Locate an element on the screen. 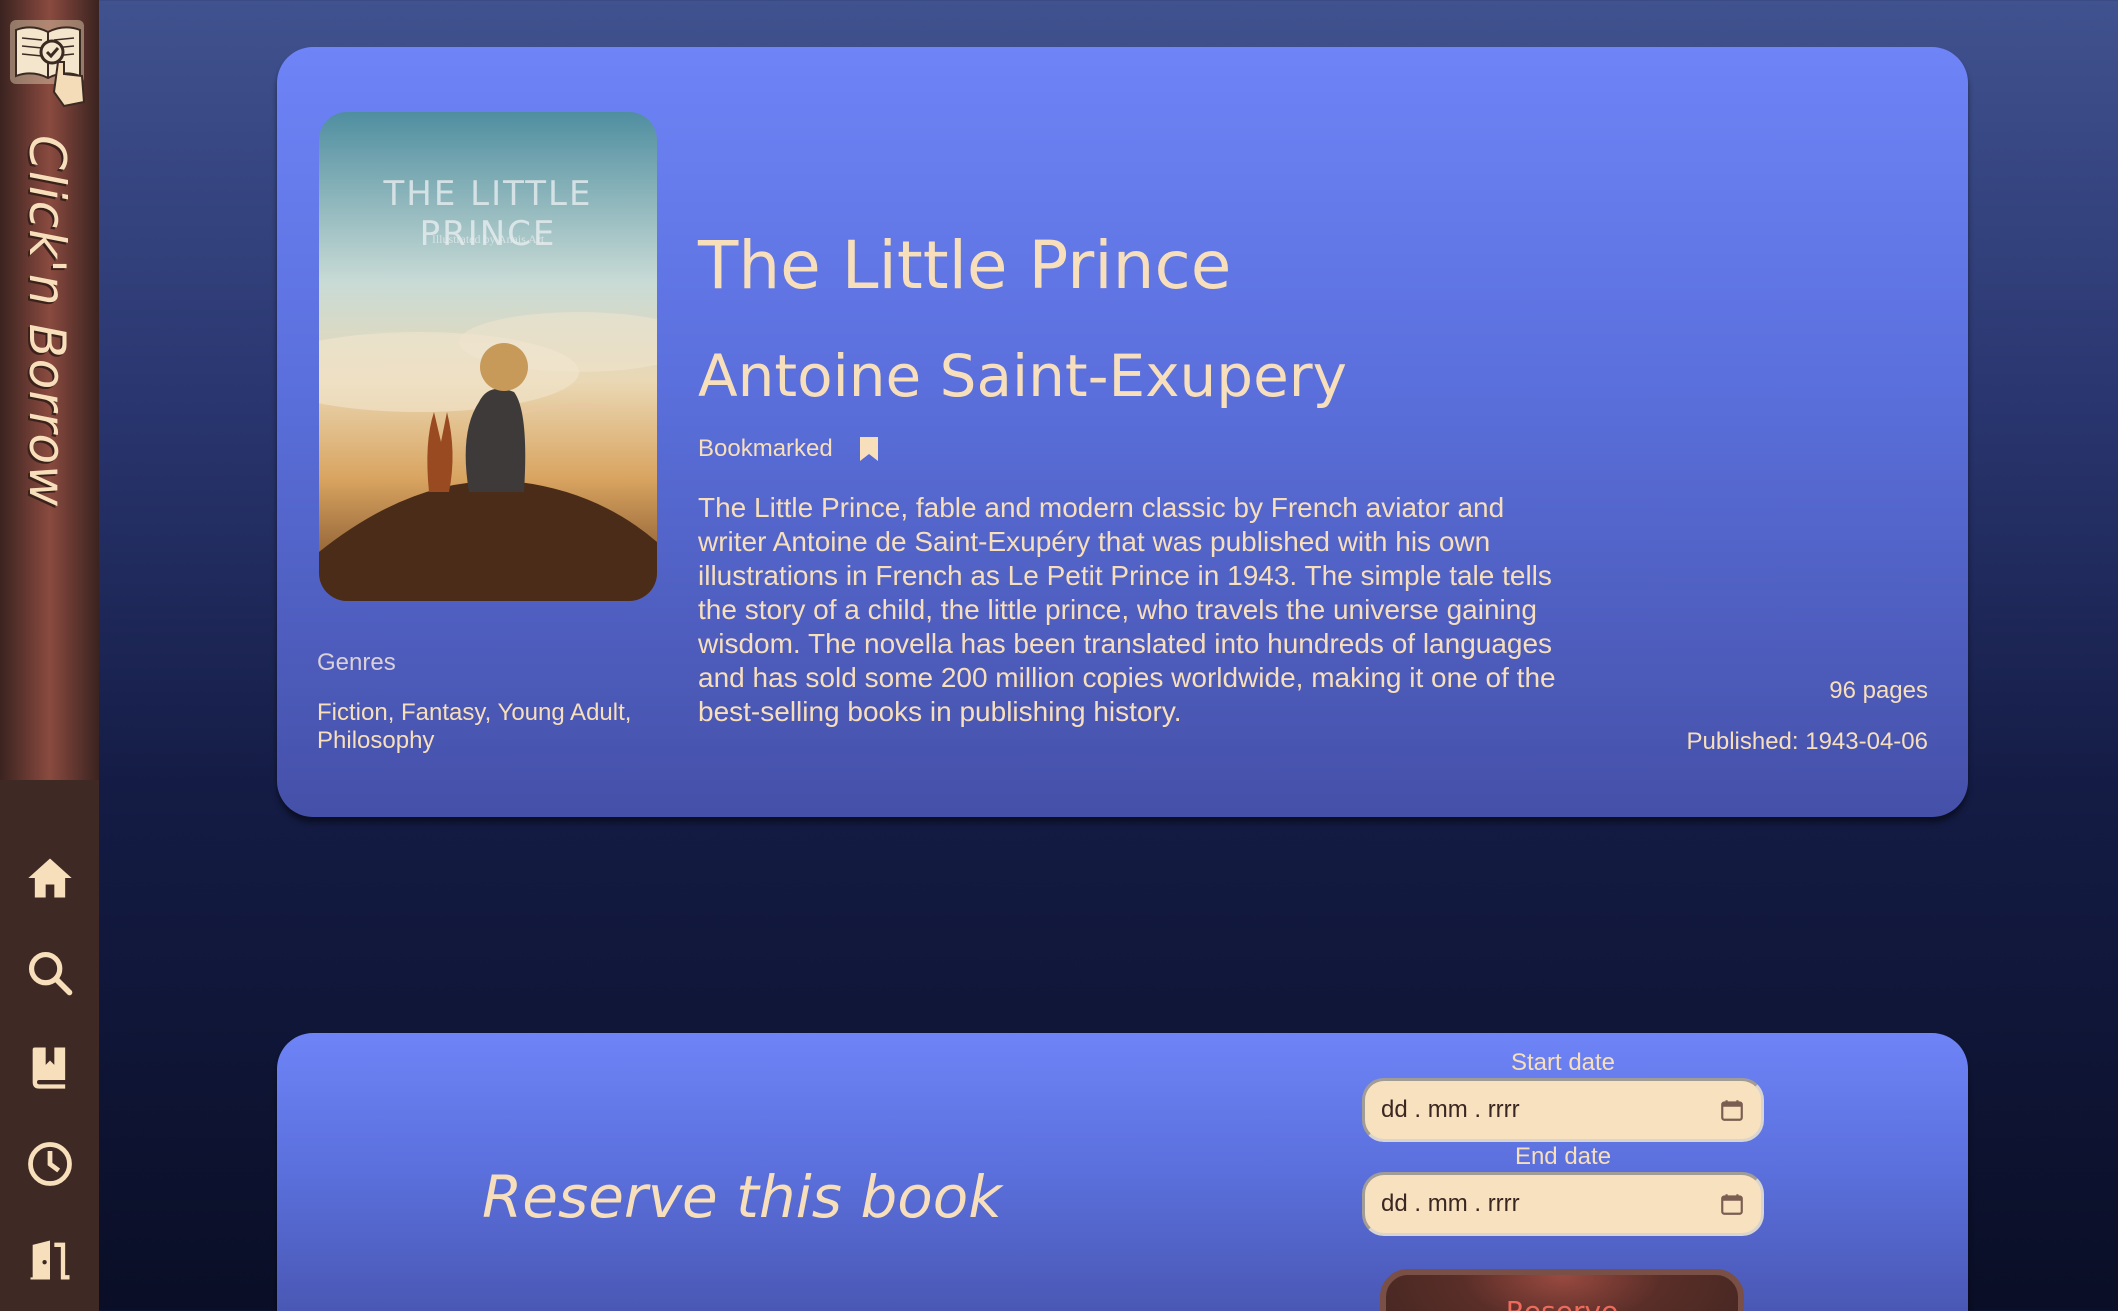 The image size is (2118, 1311). end-date-placeholder: dd . mm . rrrr is located at coordinates (1450, 1203).